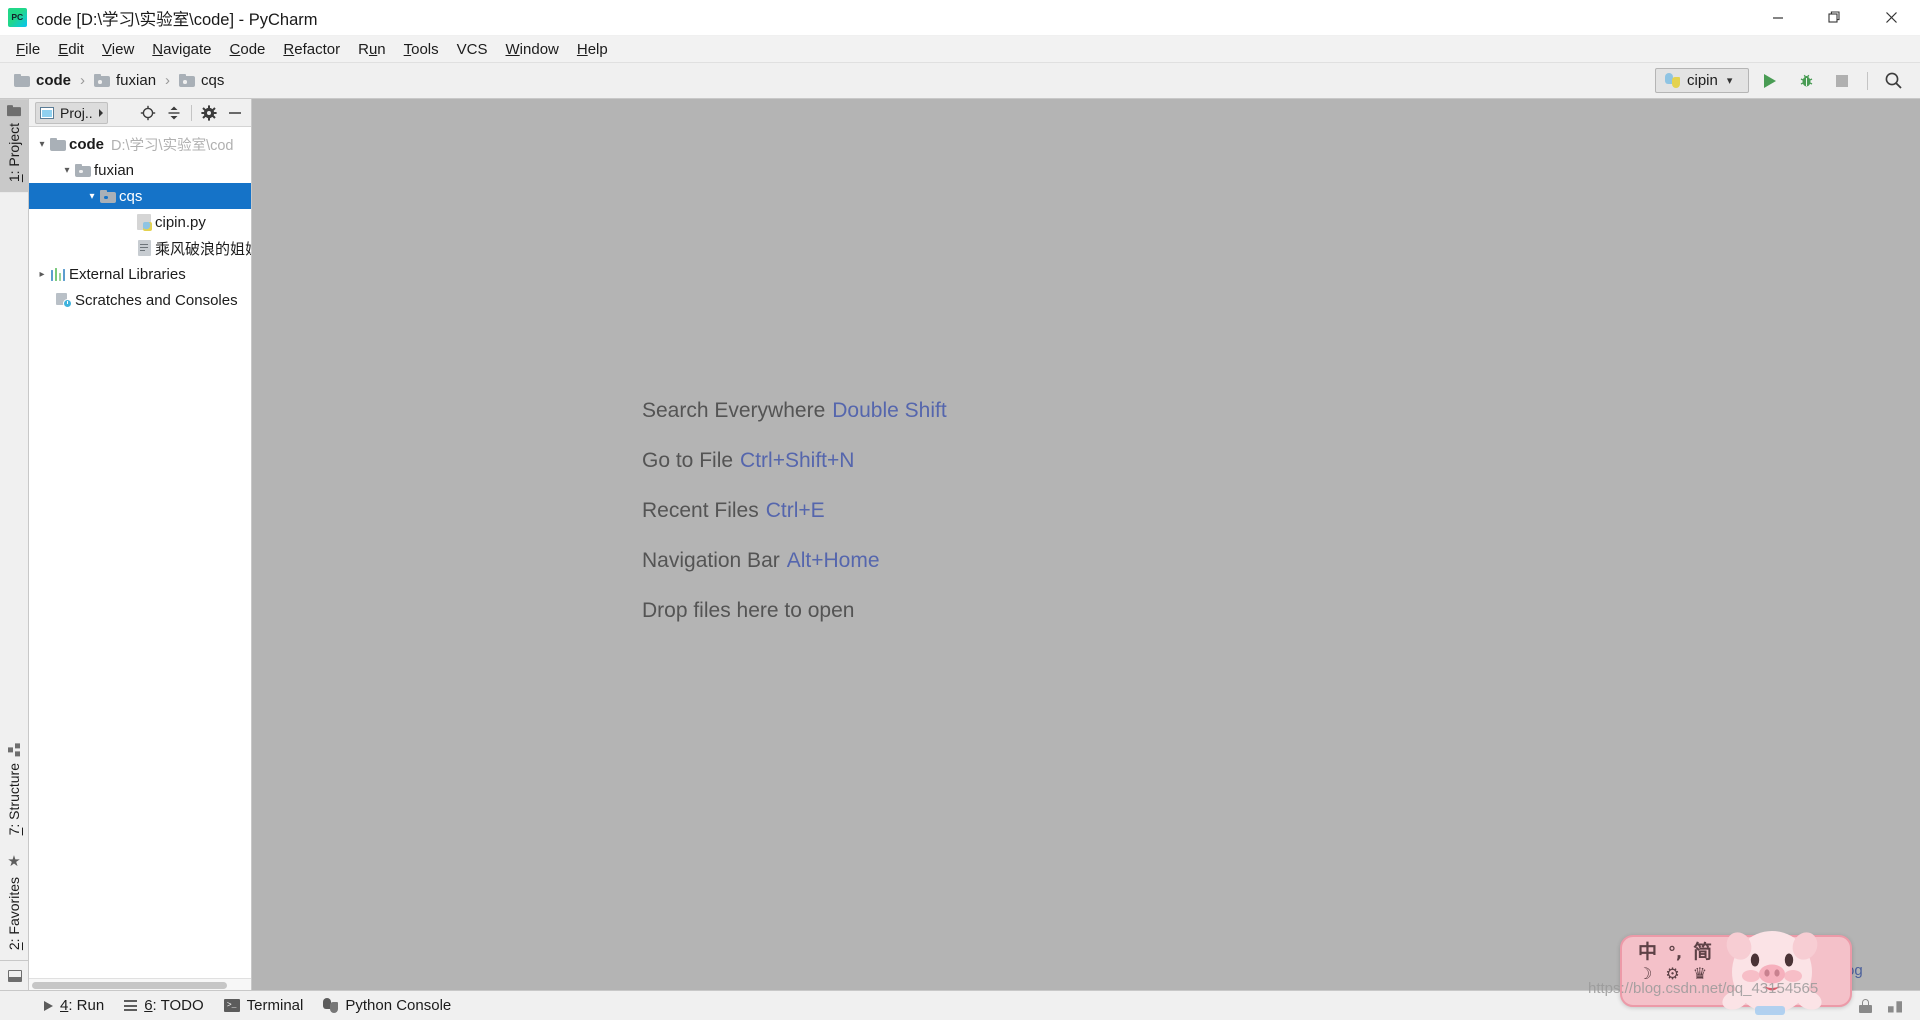 This screenshot has height=1020, width=1920. Describe the element at coordinates (209, 113) in the screenshot. I see `settings-button` at that location.